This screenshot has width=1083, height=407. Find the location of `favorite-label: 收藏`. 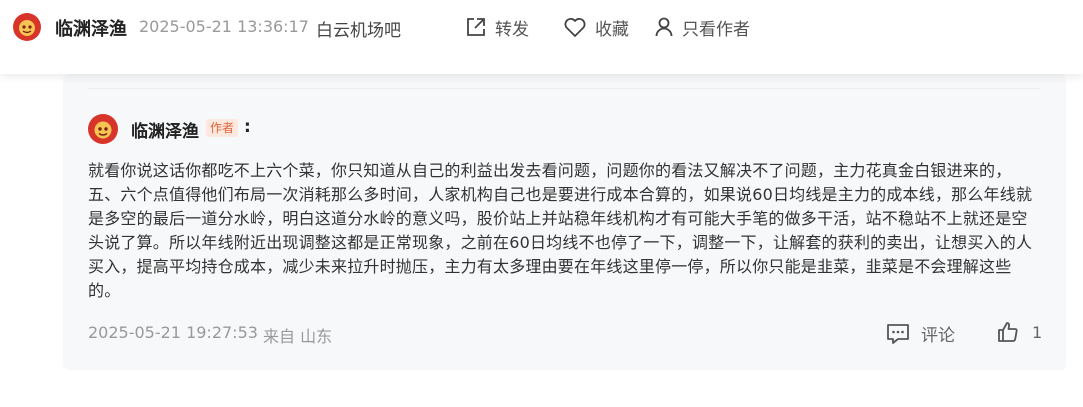

favorite-label: 收藏 is located at coordinates (612, 29).